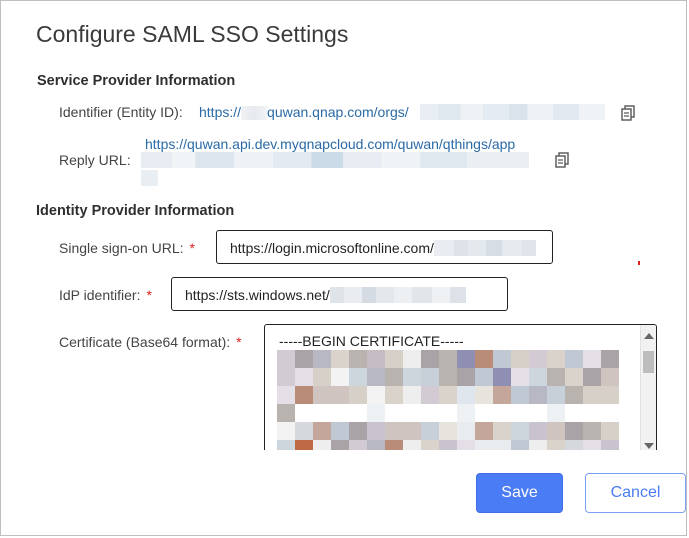 Image resolution: width=689 pixels, height=538 pixels. What do you see at coordinates (460, 387) in the screenshot?
I see `certificate-textarea: -----BEGIN CERTIFICATE-----` at bounding box center [460, 387].